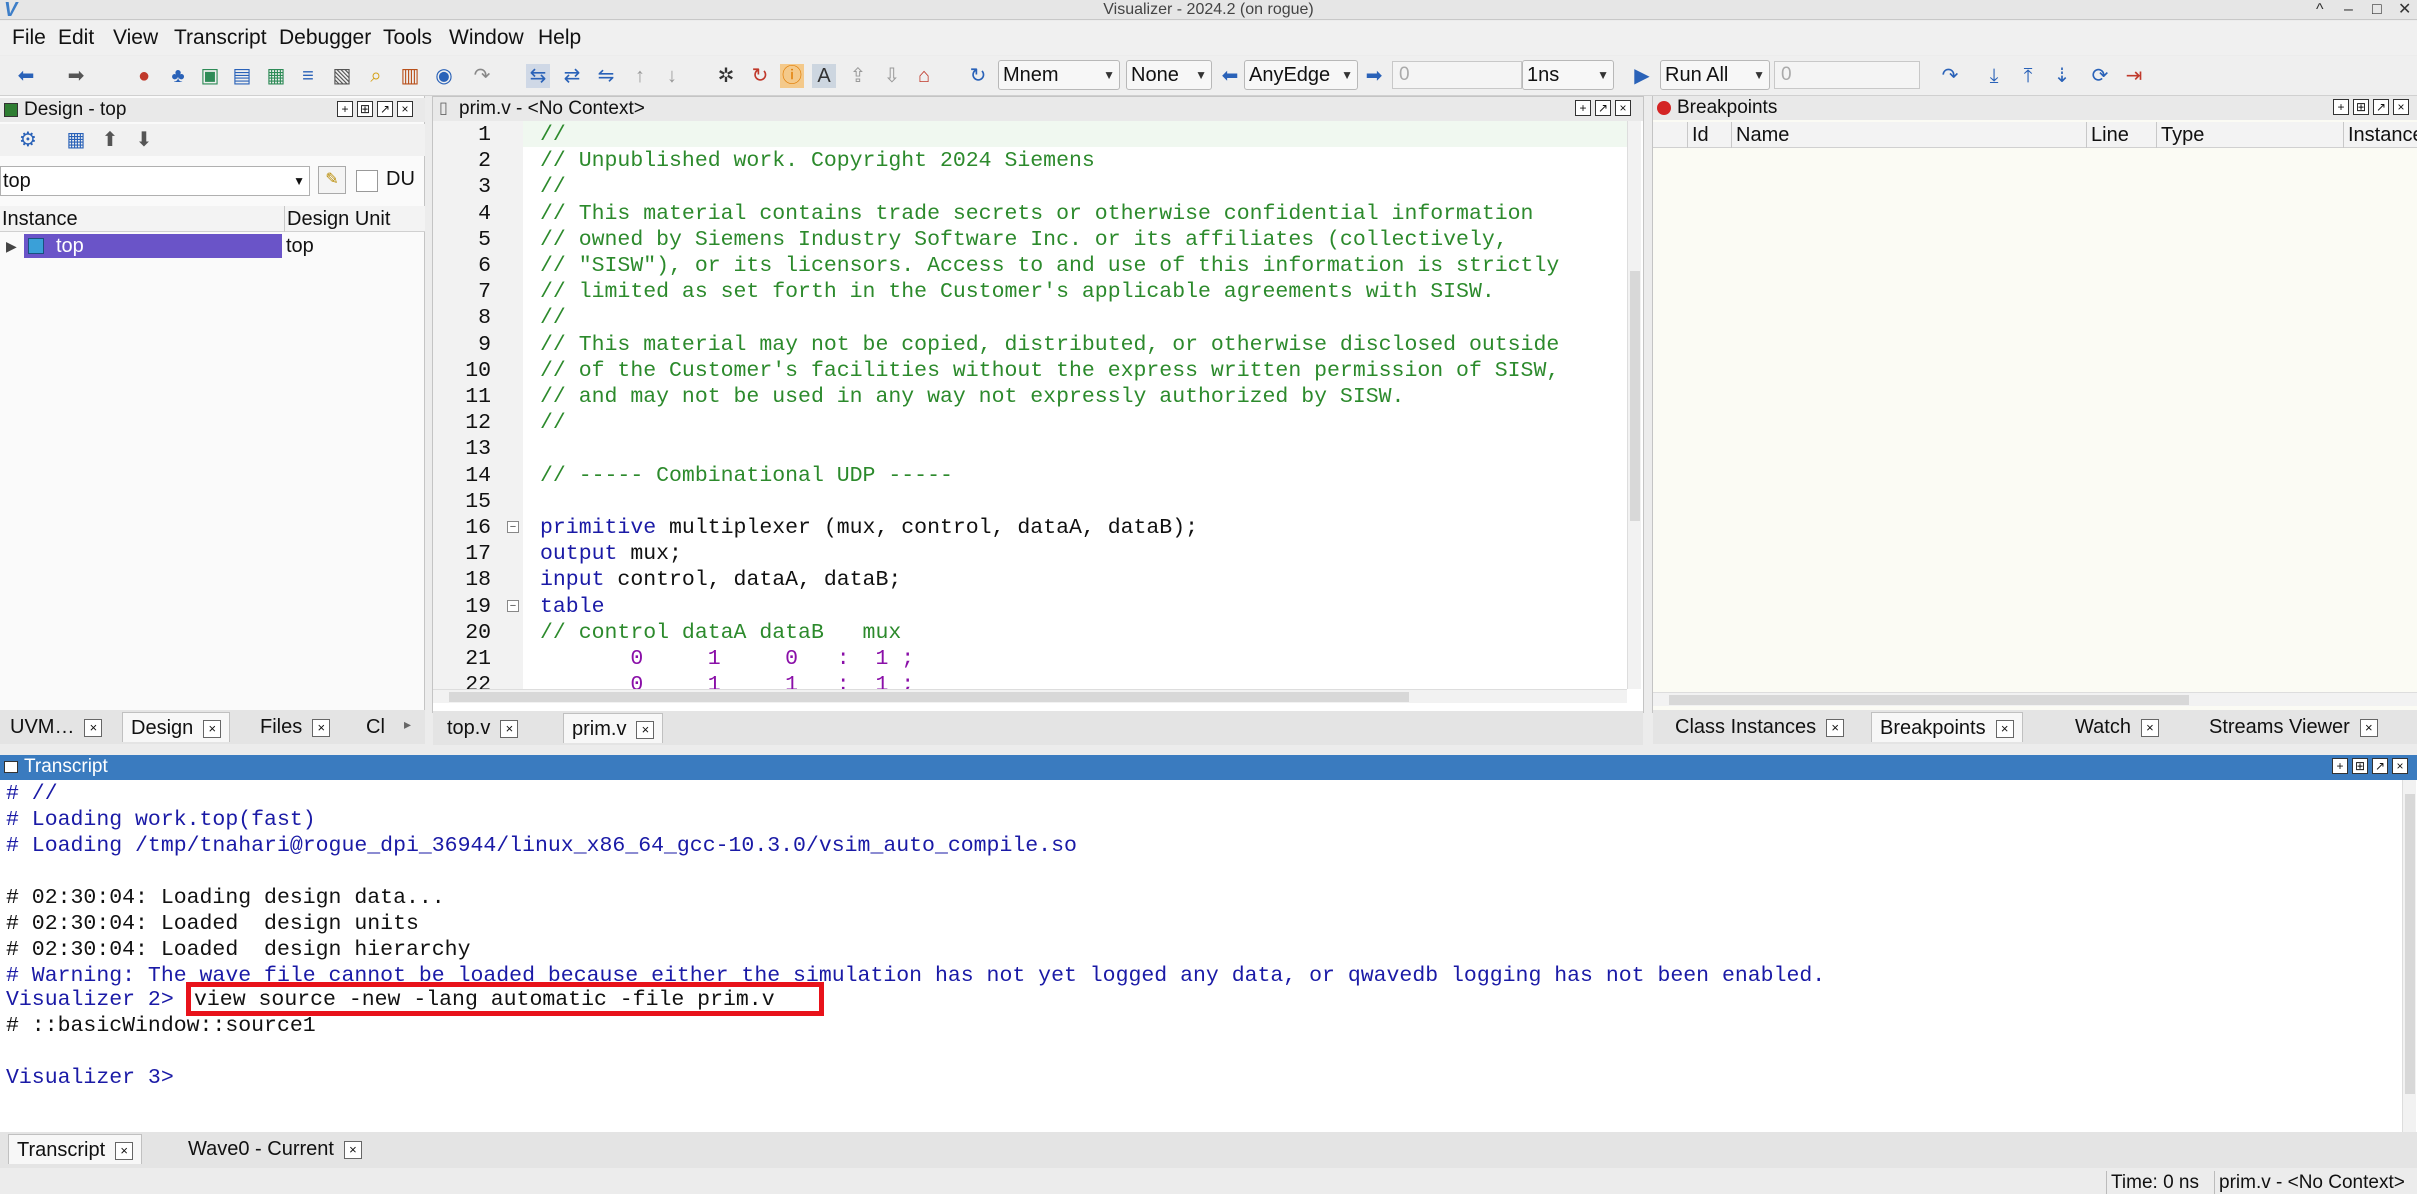 This screenshot has width=2417, height=1194. Describe the element at coordinates (760, 76) in the screenshot. I see `reload-icon: ↻` at that location.